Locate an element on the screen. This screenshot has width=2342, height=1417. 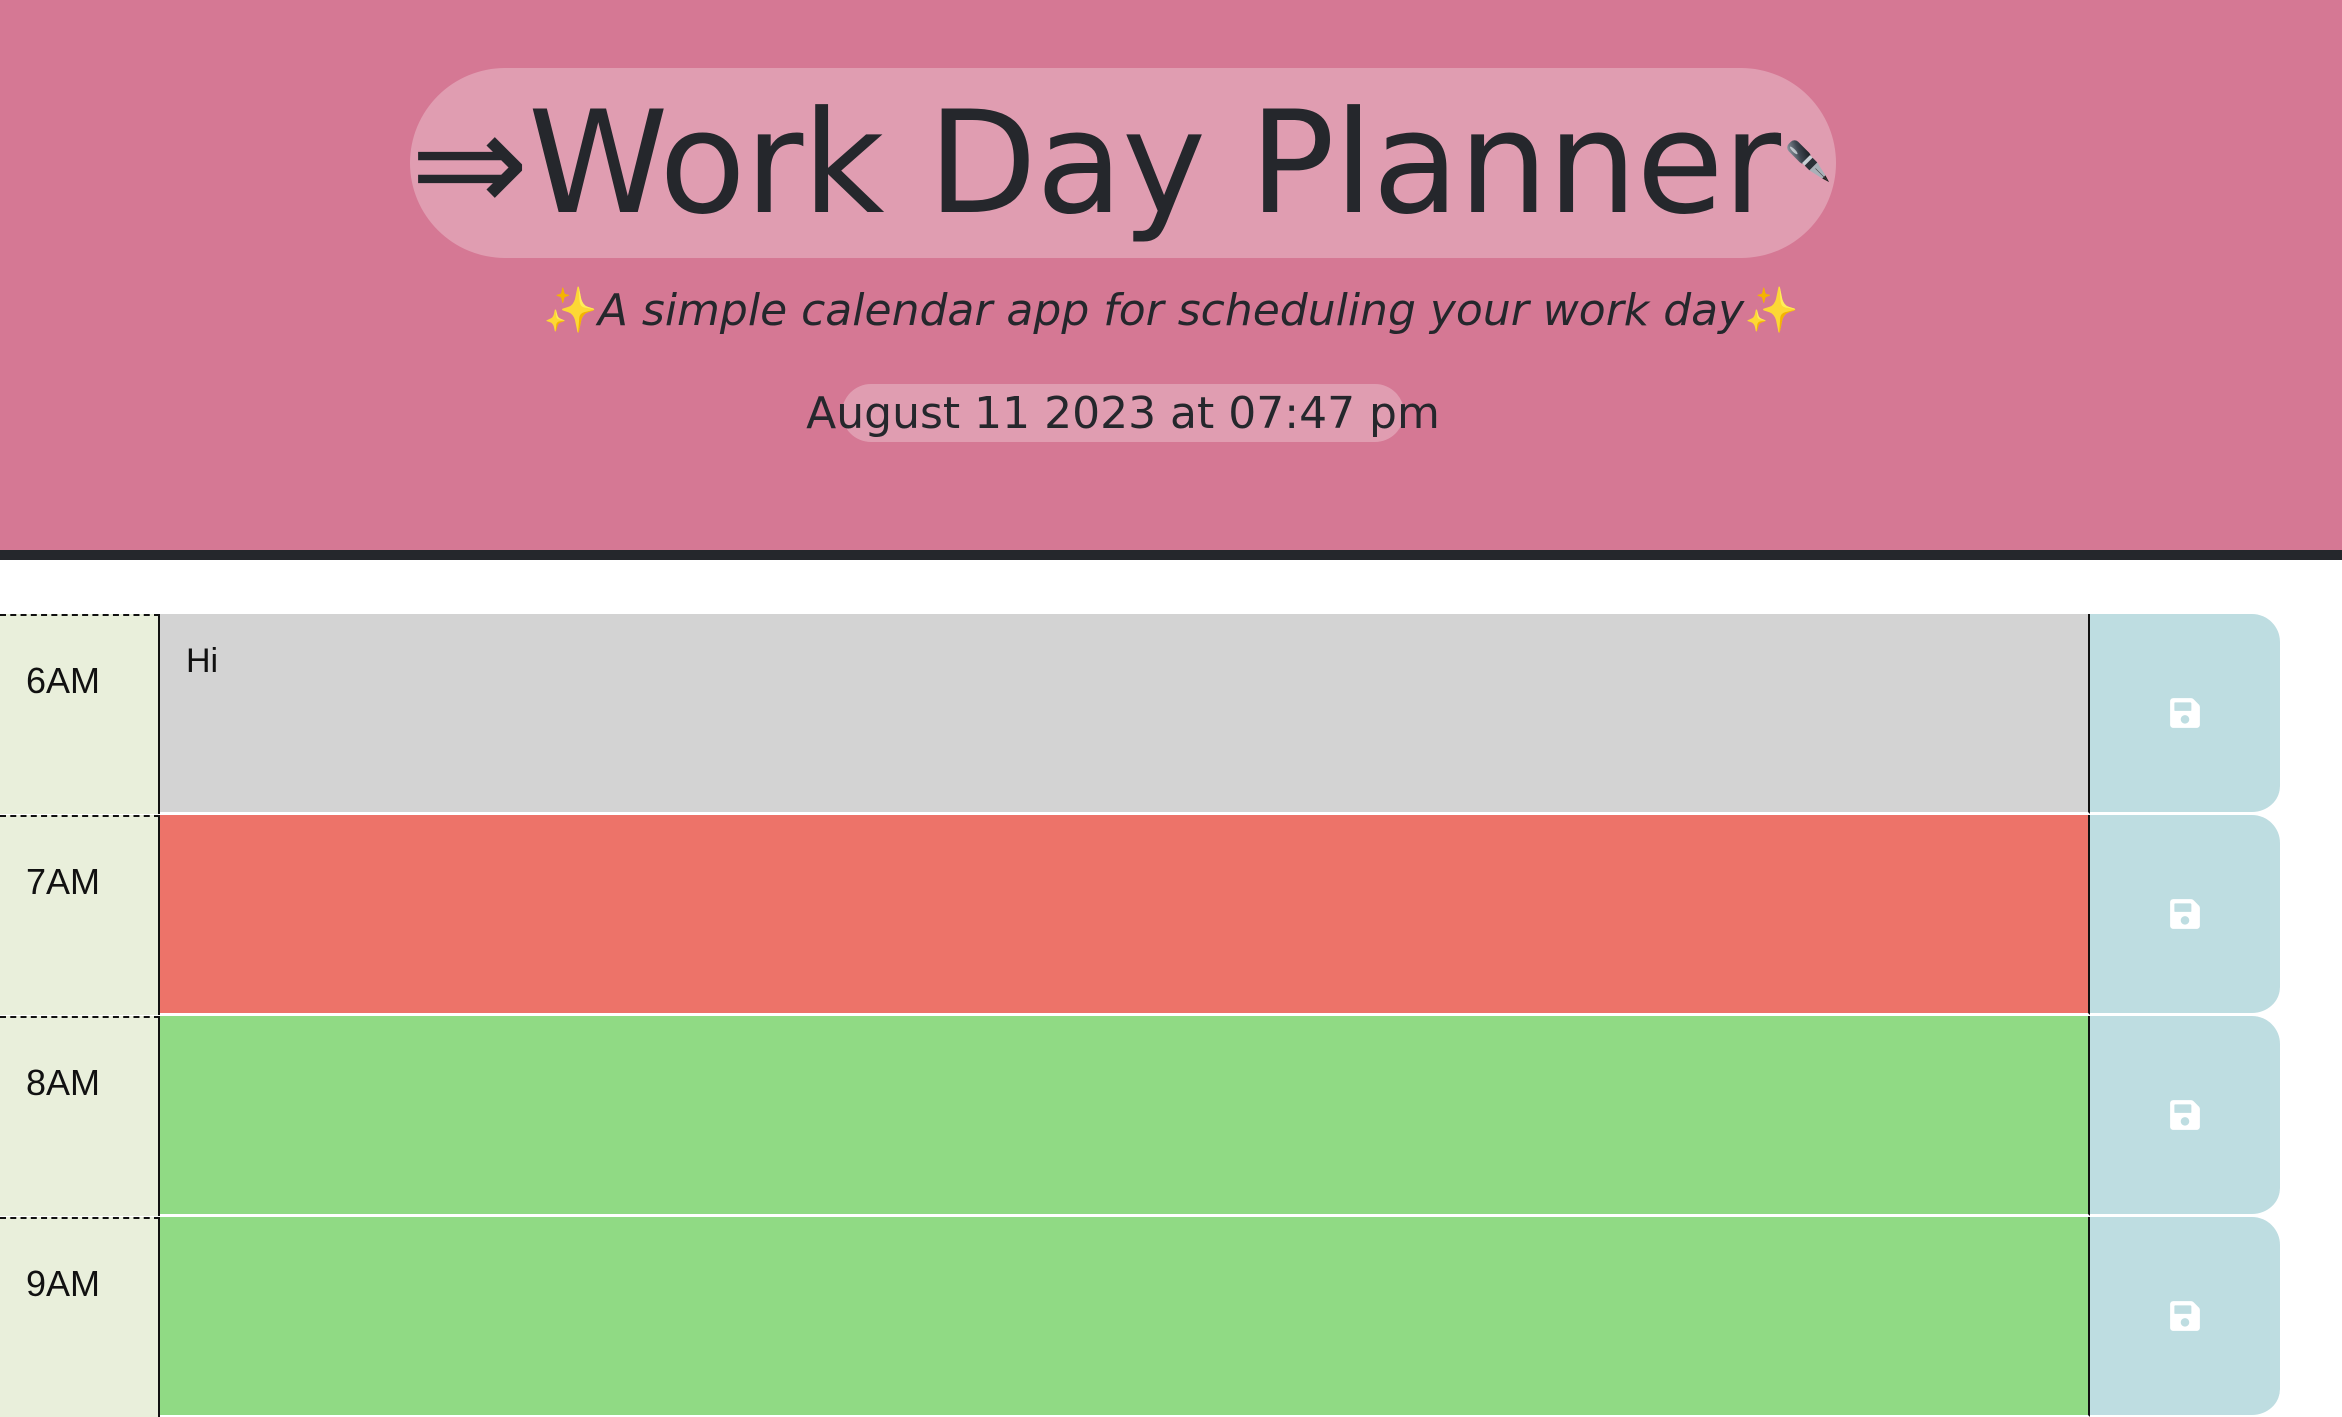
timeblock-7am: 7AM is located at coordinates (1140, 915).